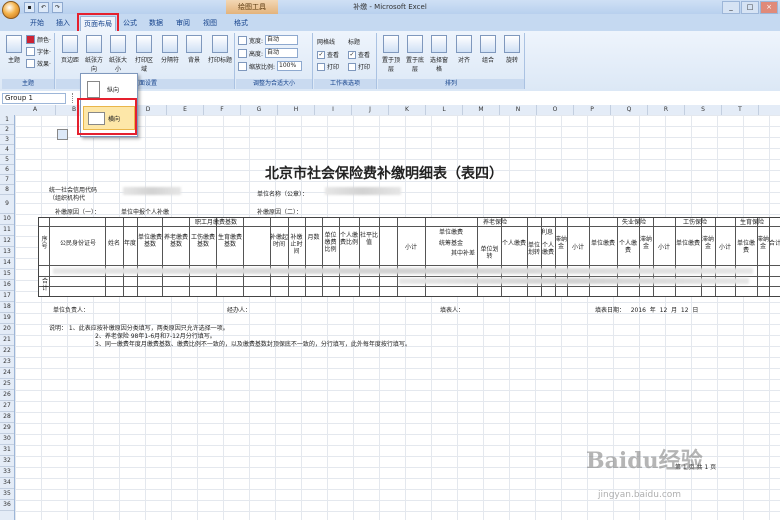 The width and height of the screenshot is (780, 520). What do you see at coordinates (282, 40) in the screenshot?
I see `width-select: 自动` at bounding box center [282, 40].